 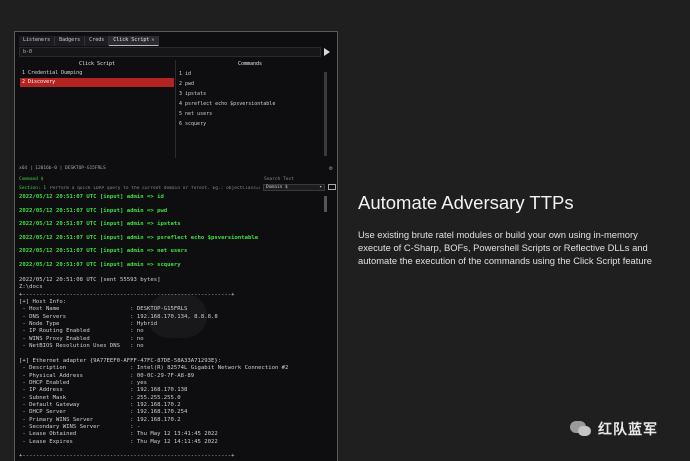 What do you see at coordinates (581, 429) in the screenshot?
I see `wechat-icon` at bounding box center [581, 429].